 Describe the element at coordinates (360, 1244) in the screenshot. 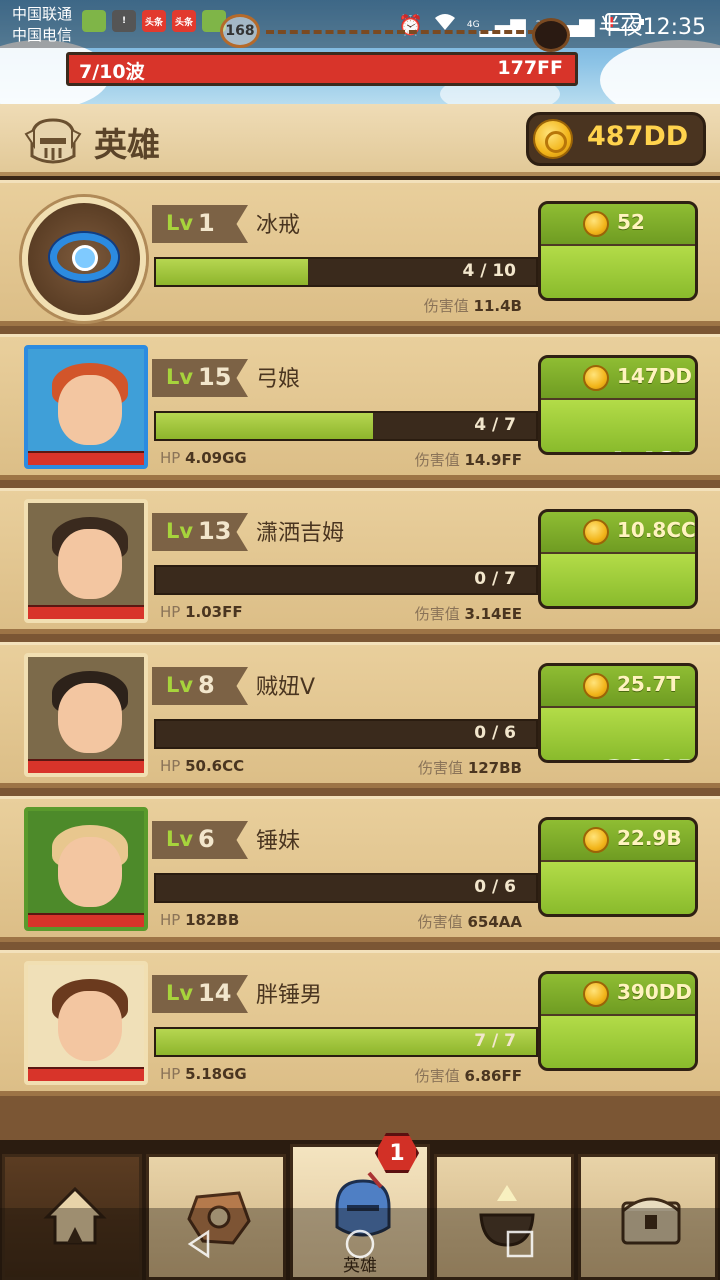

I see `home-circle-icon` at that location.